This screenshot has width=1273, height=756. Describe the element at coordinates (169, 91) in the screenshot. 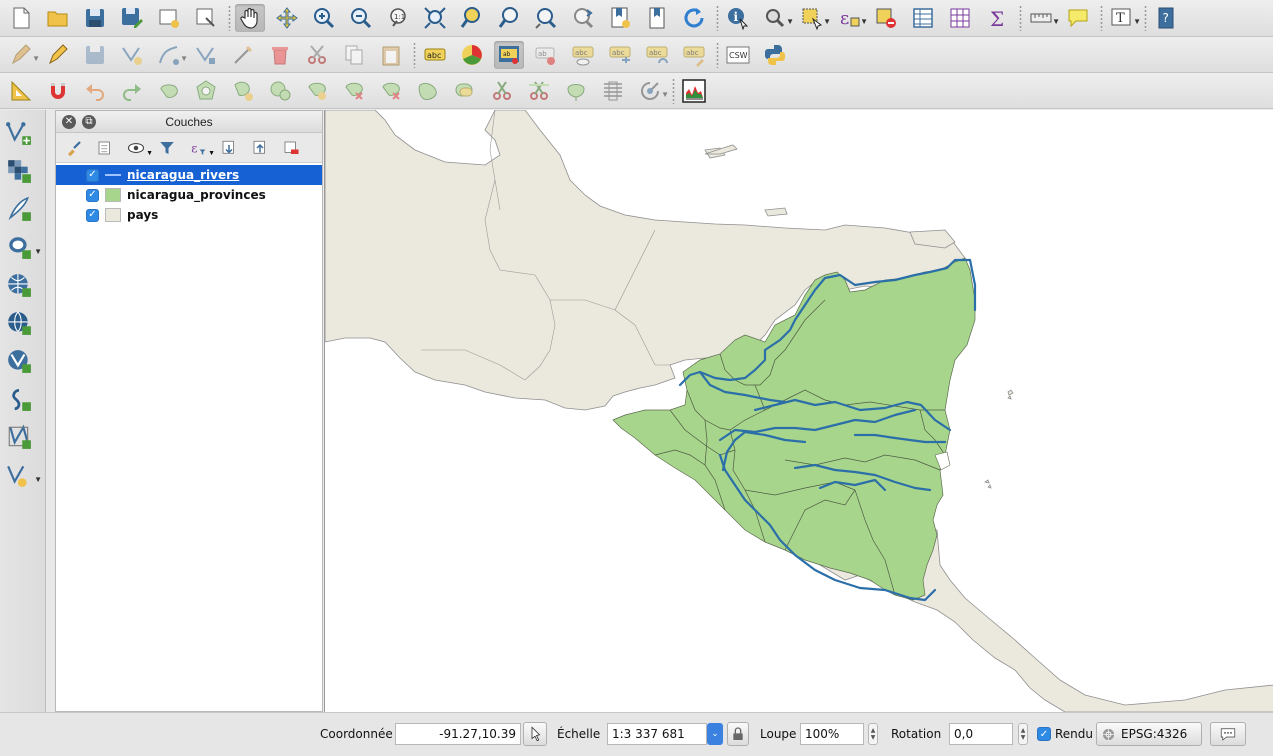

I see `simplify-feature-icon` at that location.